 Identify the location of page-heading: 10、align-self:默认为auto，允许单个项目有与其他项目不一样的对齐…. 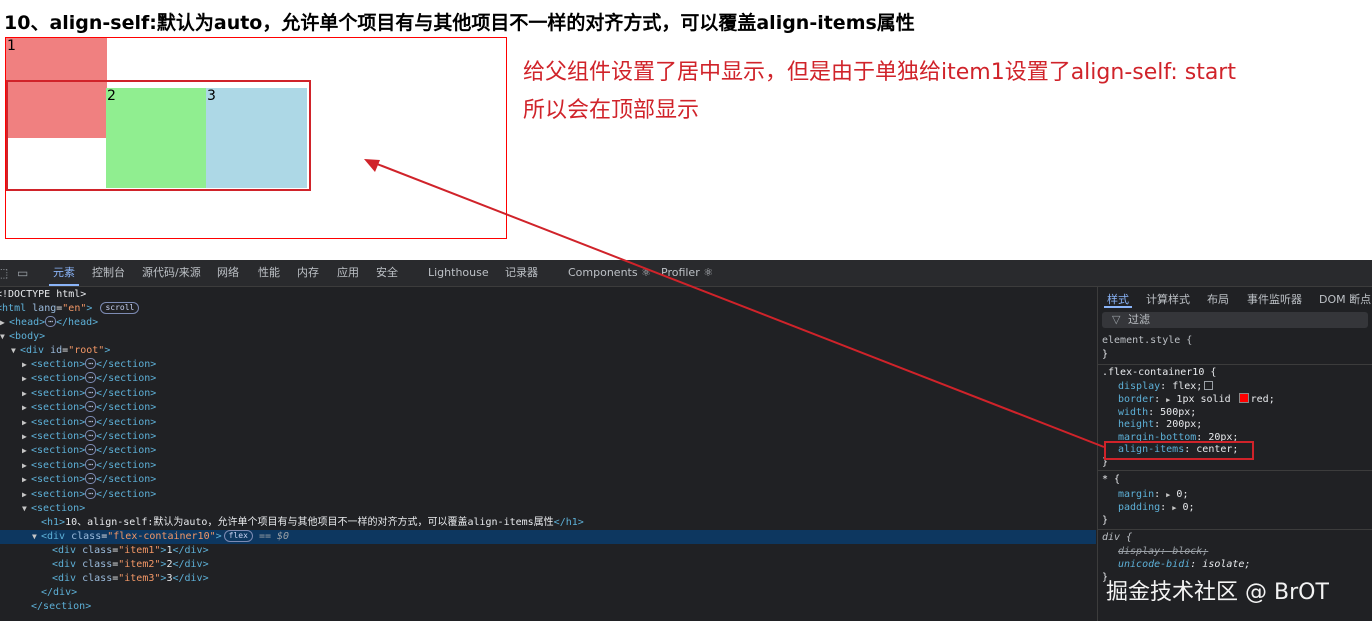
(459, 23).